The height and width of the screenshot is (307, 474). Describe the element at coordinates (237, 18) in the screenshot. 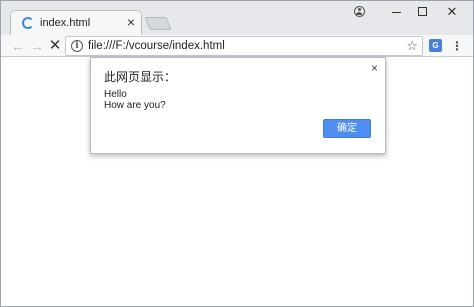

I see `tab-strip: index.html × ✕` at that location.